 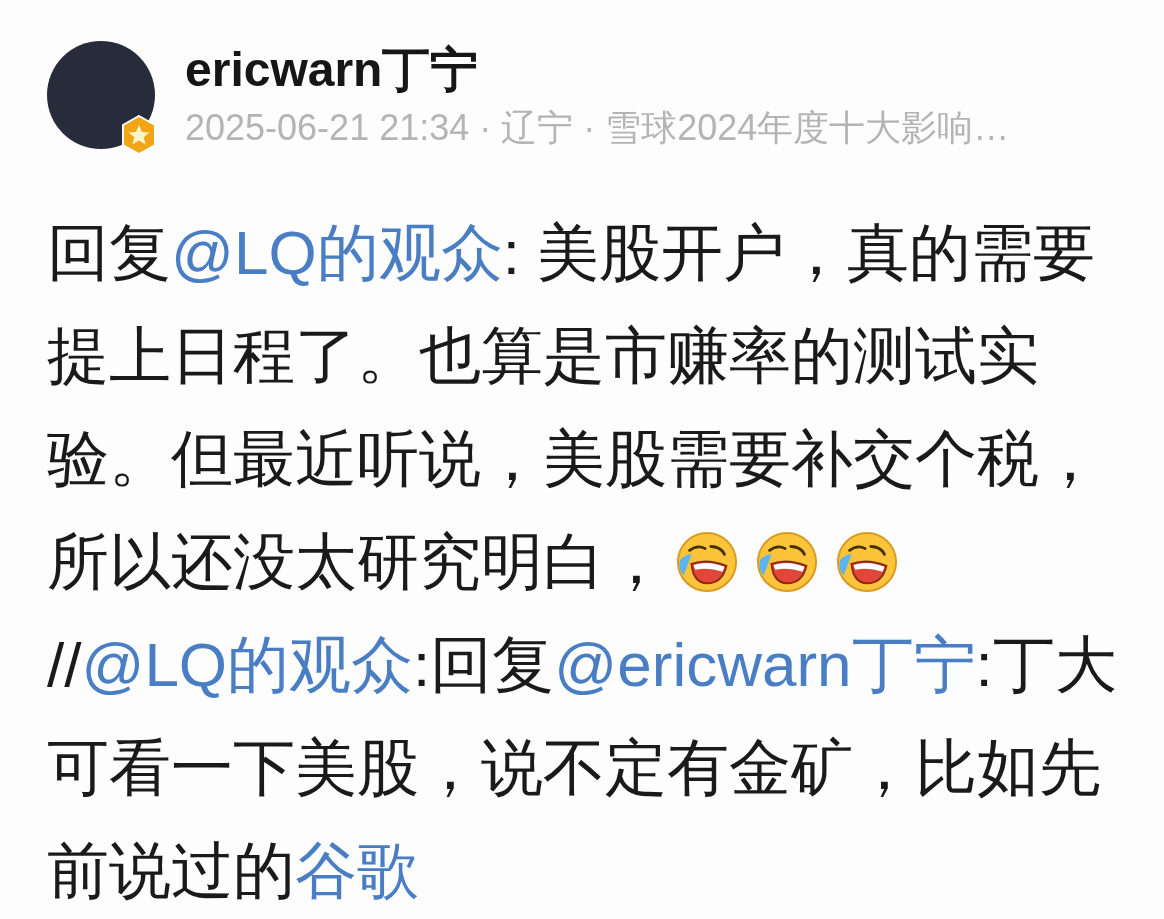 What do you see at coordinates (765, 664) in the screenshot?
I see `mention-link: @ericwarn丁宁` at bounding box center [765, 664].